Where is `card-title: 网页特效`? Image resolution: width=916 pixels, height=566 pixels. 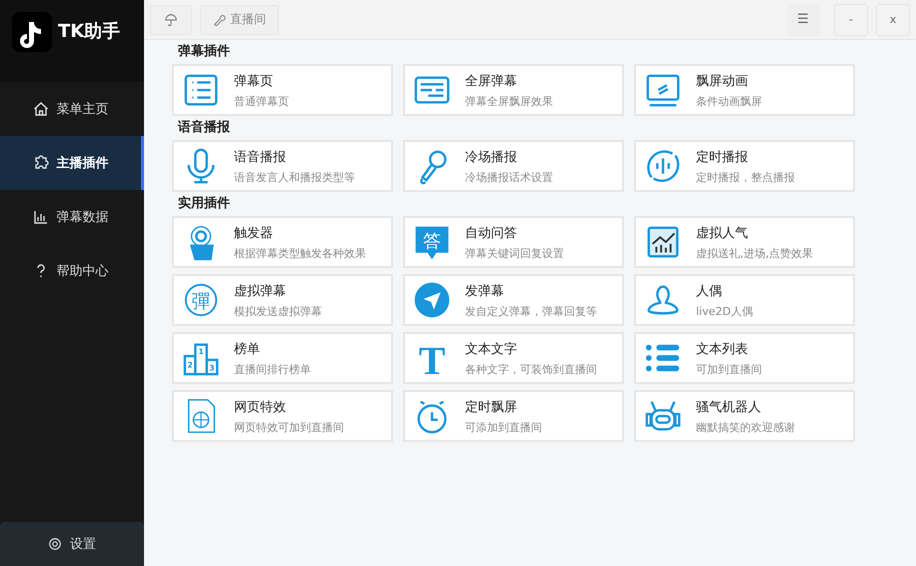 card-title: 网页特效 is located at coordinates (260, 407).